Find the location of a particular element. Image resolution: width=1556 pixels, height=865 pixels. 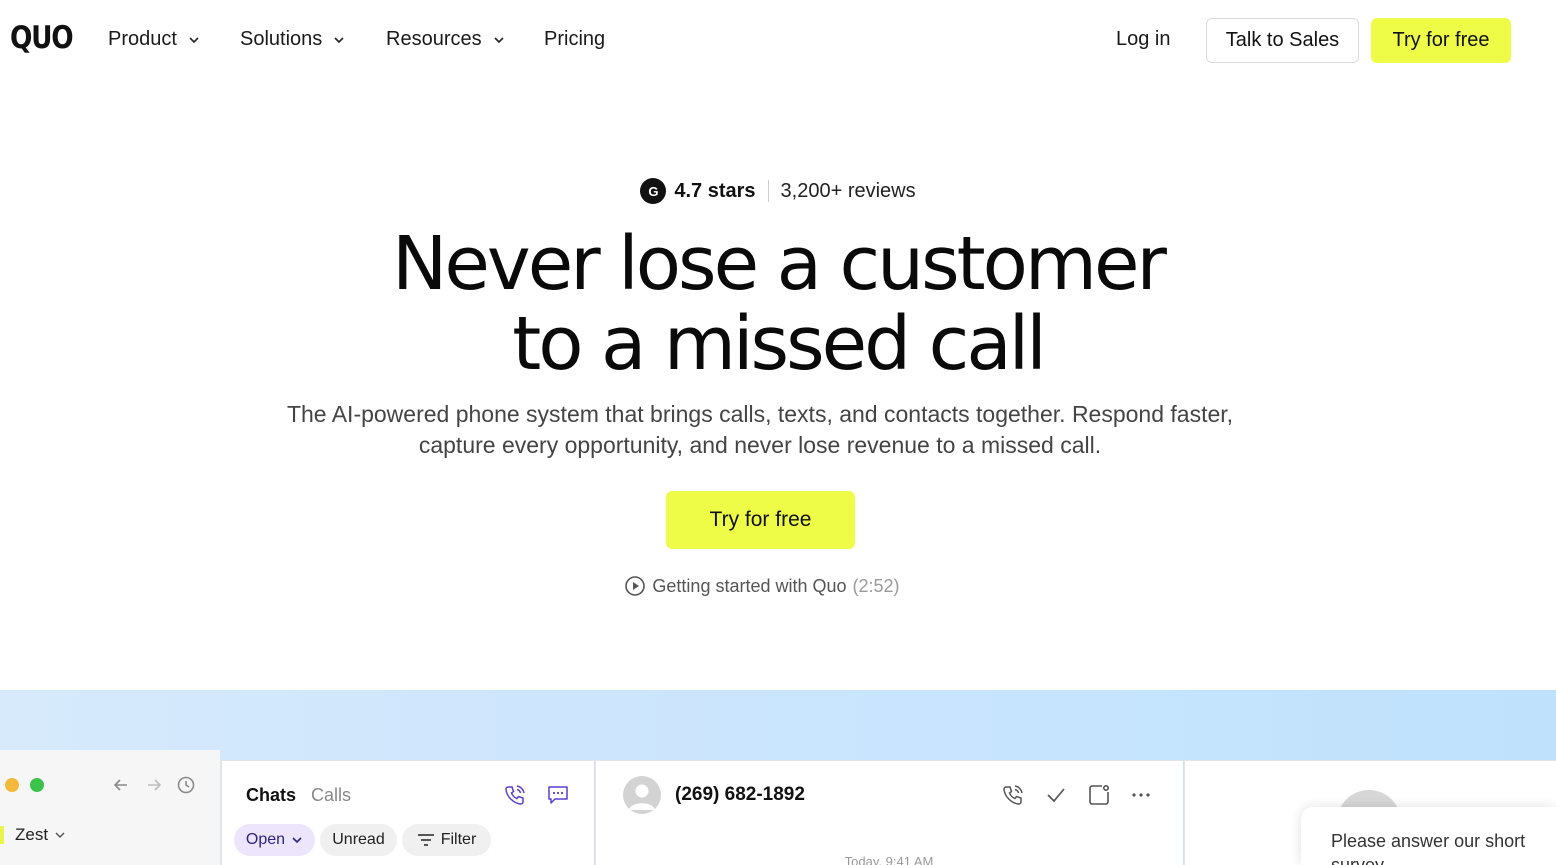

unread-filter-pill: Unread is located at coordinates (358, 840).